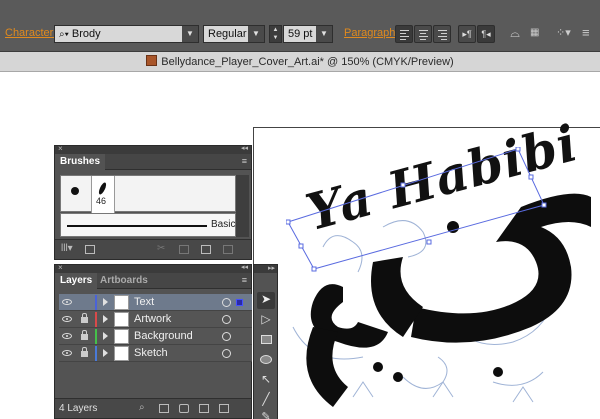  Describe the element at coordinates (78, 408) in the screenshot. I see `layer-count: 4 Layers` at that location.